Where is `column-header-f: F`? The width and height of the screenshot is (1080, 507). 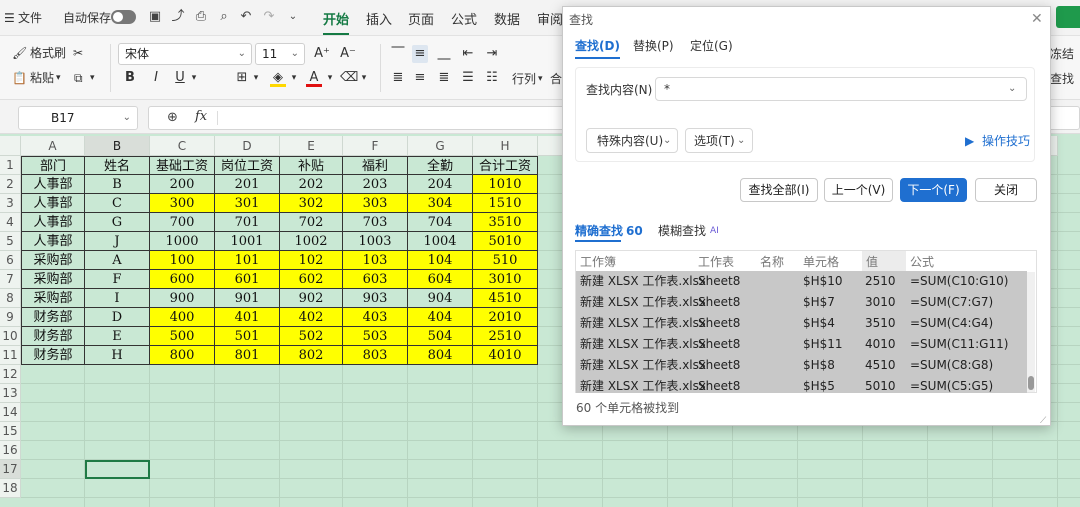
column-header-f: F is located at coordinates (375, 146).